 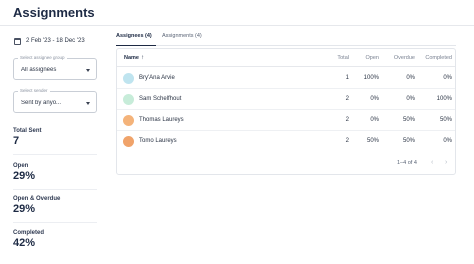 What do you see at coordinates (437, 58) in the screenshot?
I see `column-header-completed: Completed` at bounding box center [437, 58].